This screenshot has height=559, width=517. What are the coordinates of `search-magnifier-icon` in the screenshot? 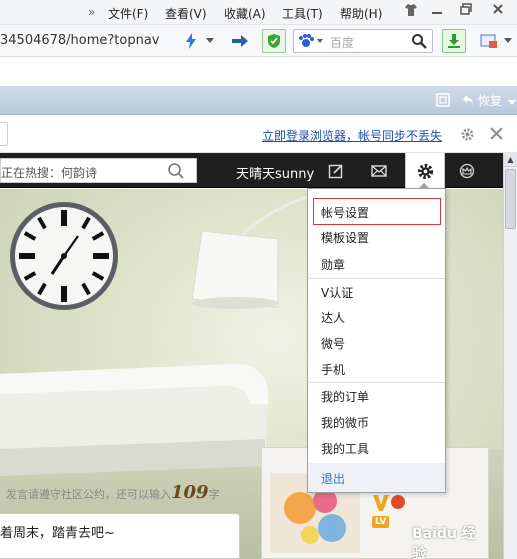 It's located at (419, 41).